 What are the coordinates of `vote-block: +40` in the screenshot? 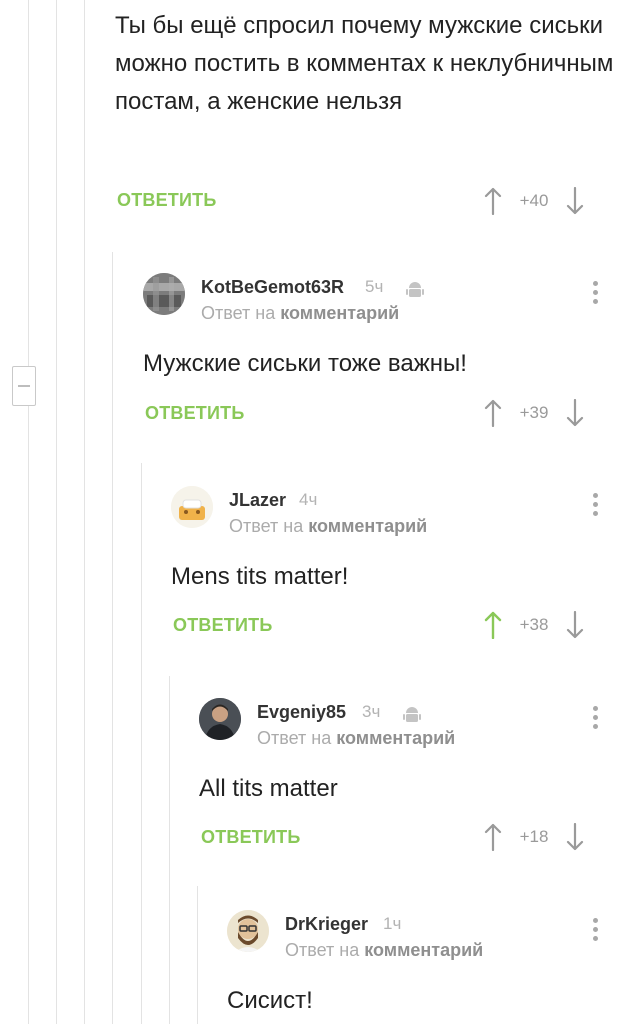 It's located at (534, 201).